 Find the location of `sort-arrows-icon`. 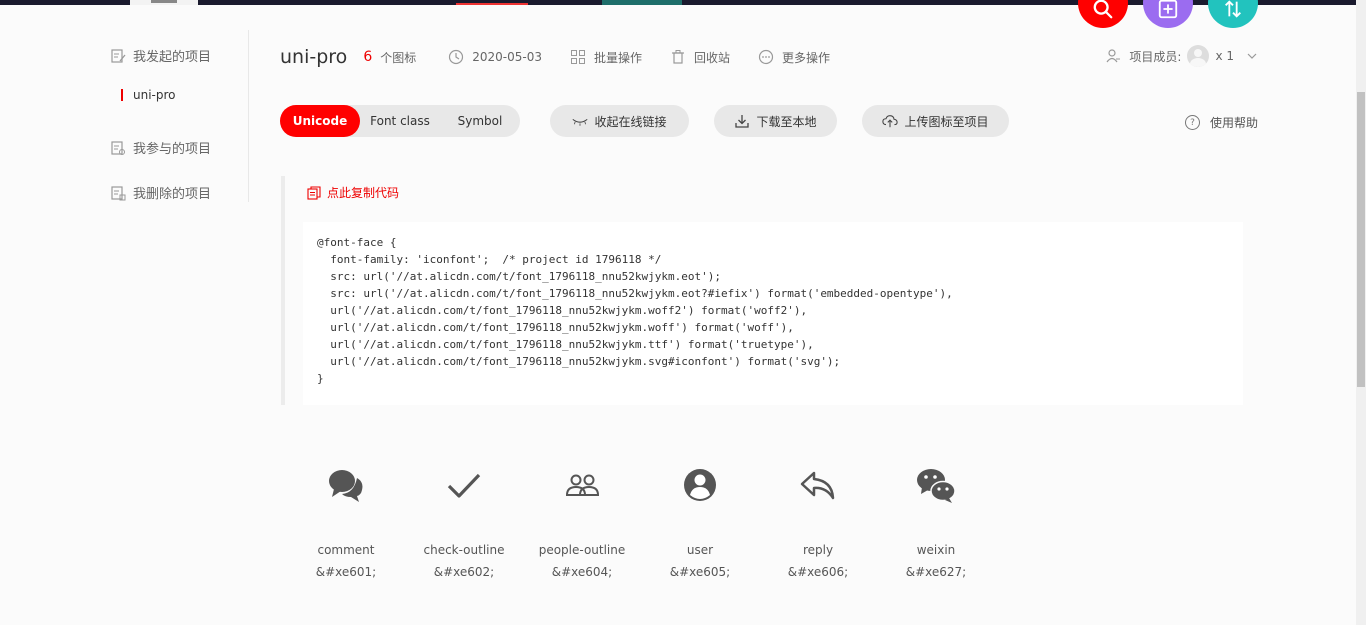

sort-arrows-icon is located at coordinates (1233, 9).